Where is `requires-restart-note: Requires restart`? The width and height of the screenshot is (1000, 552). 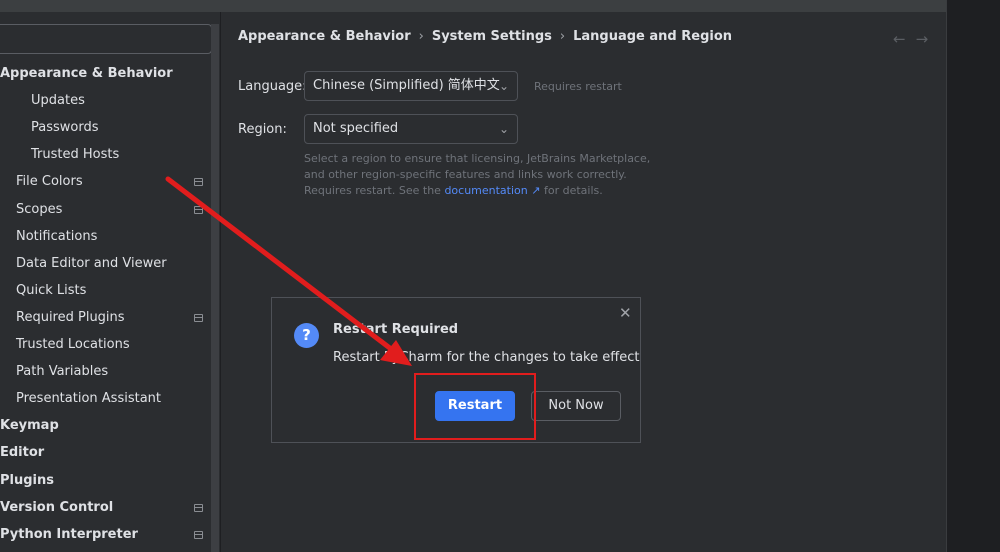 requires-restart-note: Requires restart is located at coordinates (578, 86).